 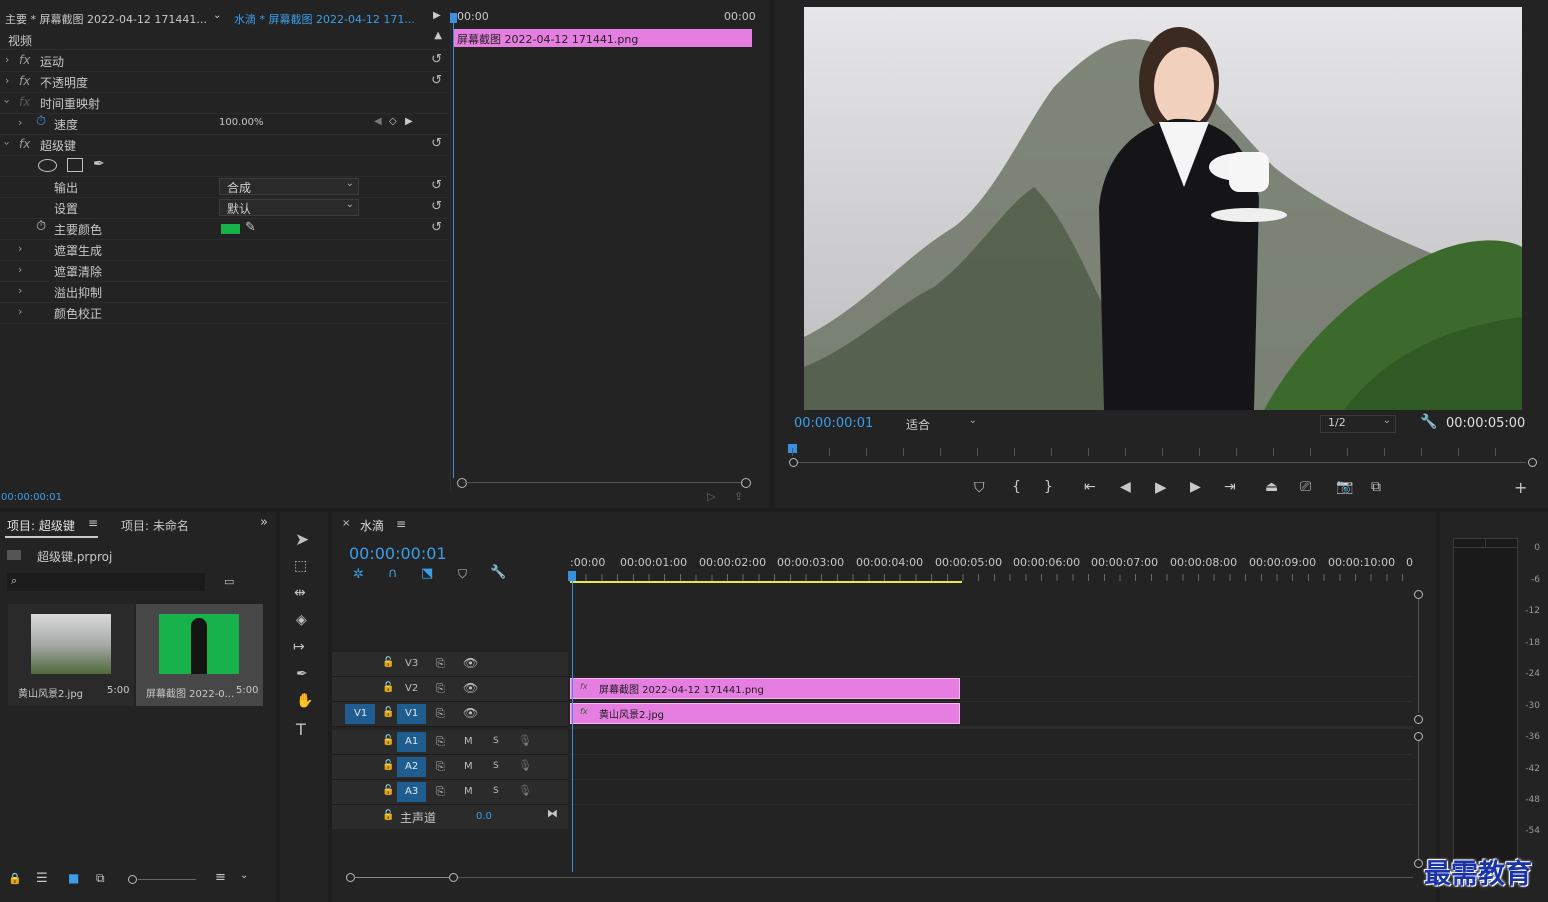 I want to click on export-icon: ⇪, so click(x=738, y=496).